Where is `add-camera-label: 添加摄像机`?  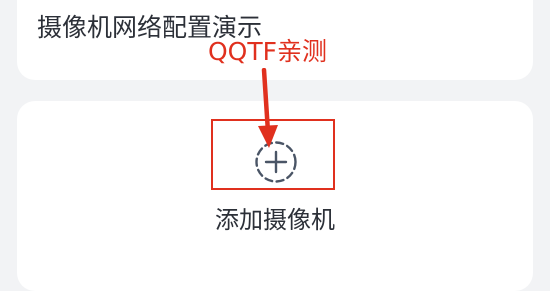
add-camera-label: 添加摄像机 is located at coordinates (275, 220).